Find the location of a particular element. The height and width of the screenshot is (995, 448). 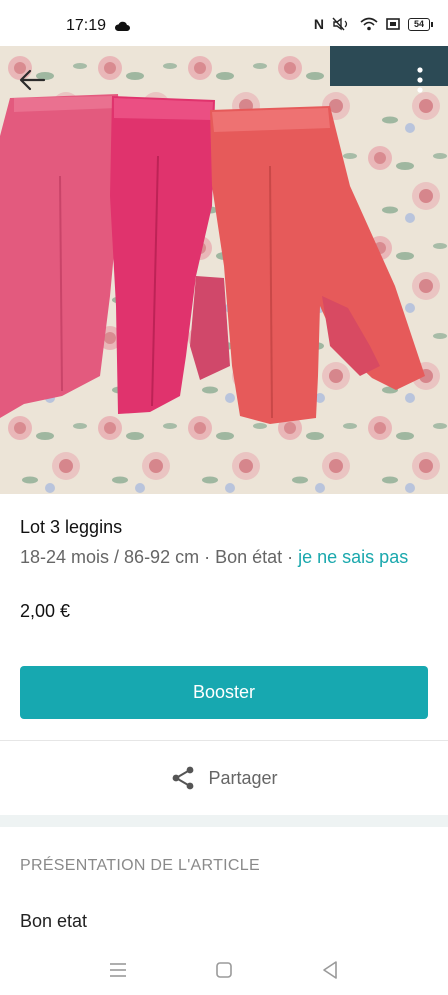

item-condition: Bon état is located at coordinates (249, 557).